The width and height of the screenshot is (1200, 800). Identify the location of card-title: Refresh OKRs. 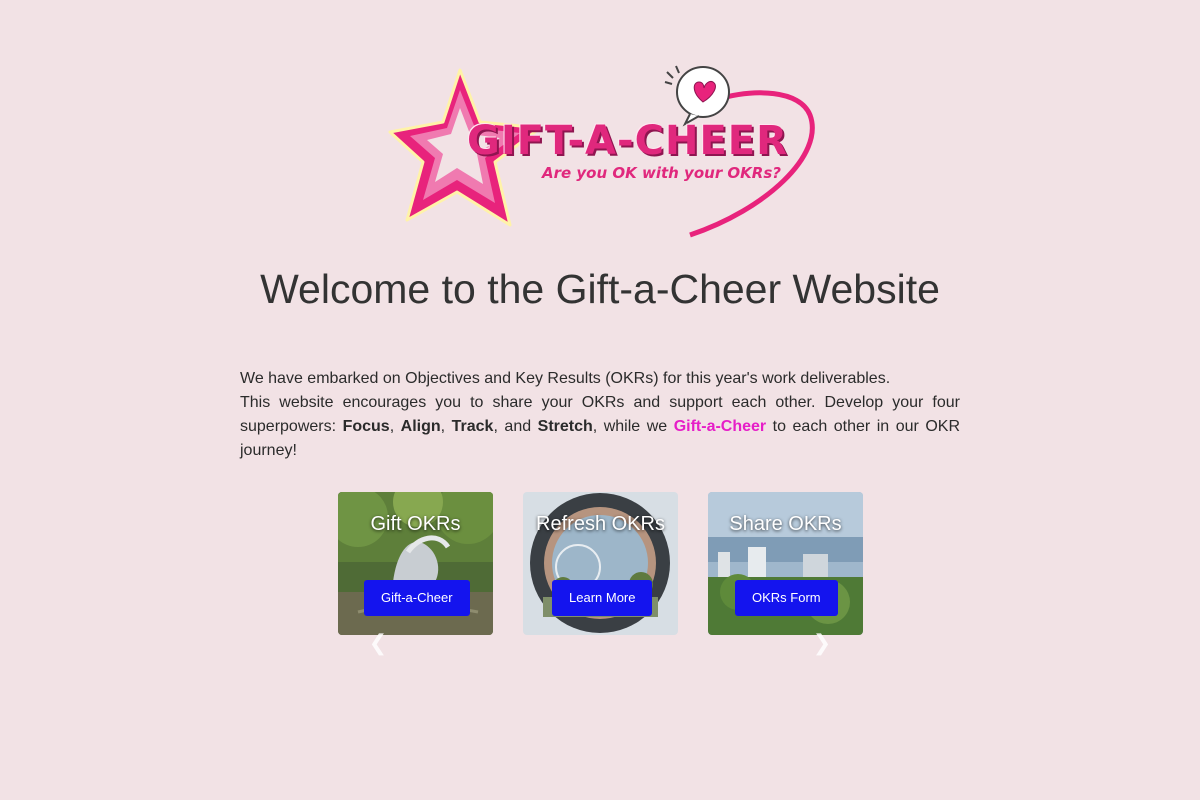
(600, 524).